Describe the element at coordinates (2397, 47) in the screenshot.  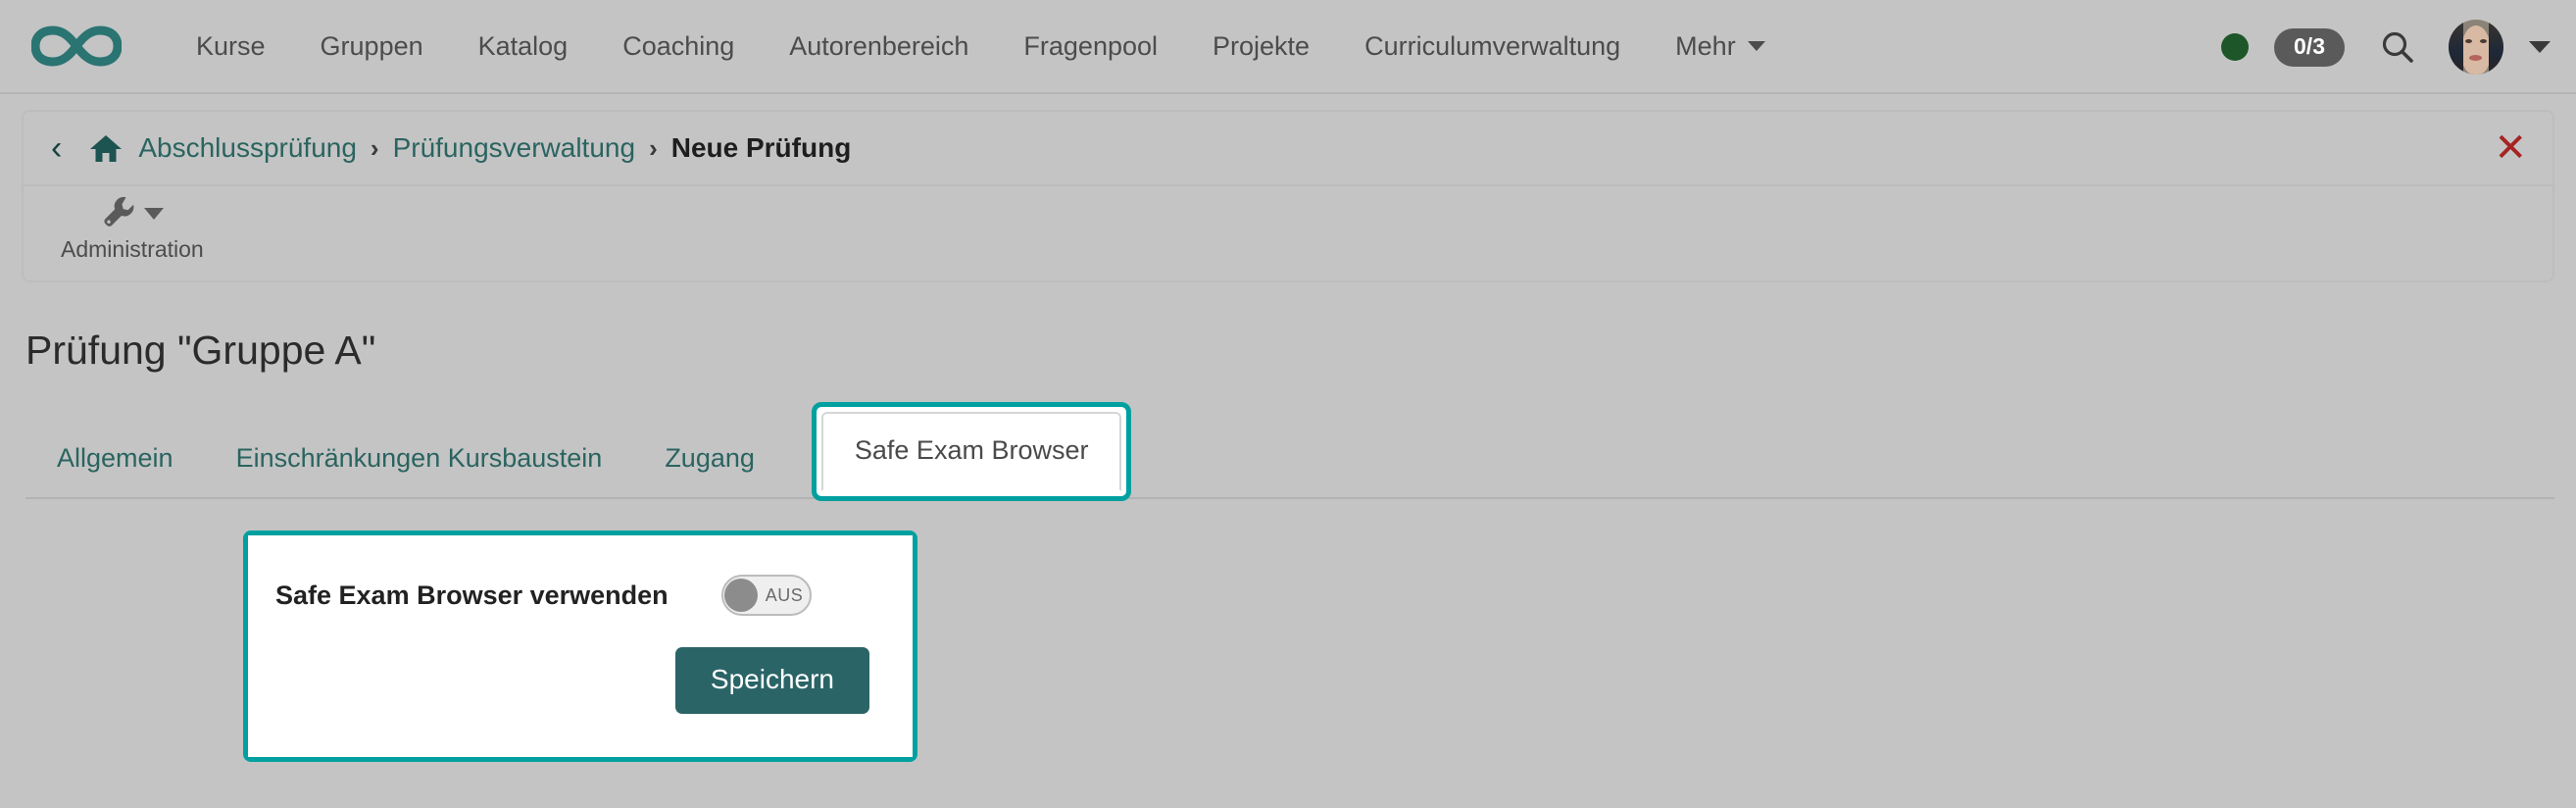
I see `search-icon` at that location.